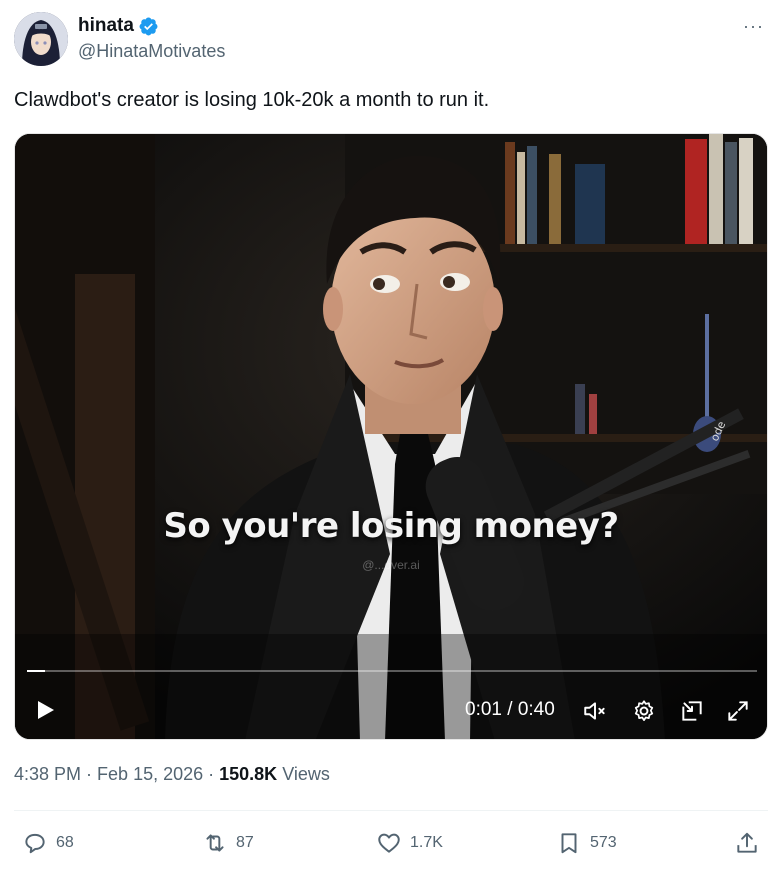 This screenshot has width=774, height=878. I want to click on author-display-name-row: hinata, so click(151, 26).